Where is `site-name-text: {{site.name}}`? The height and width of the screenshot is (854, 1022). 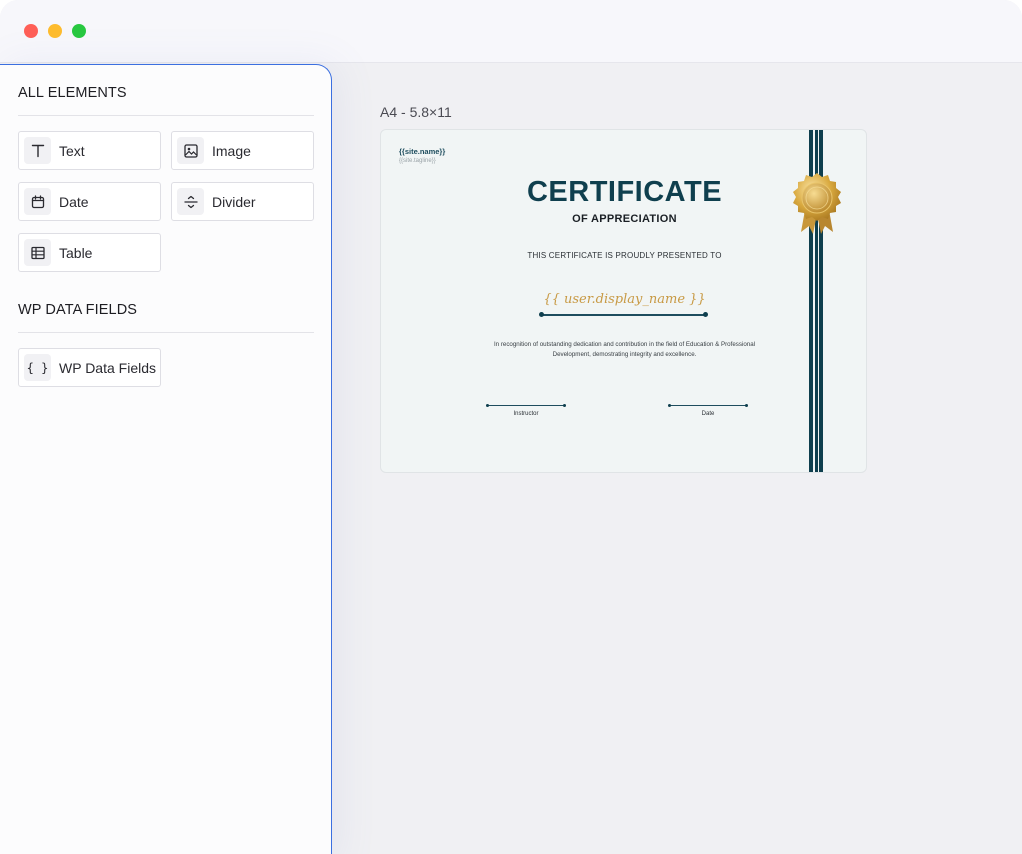 site-name-text: {{site.name}} is located at coordinates (422, 151).